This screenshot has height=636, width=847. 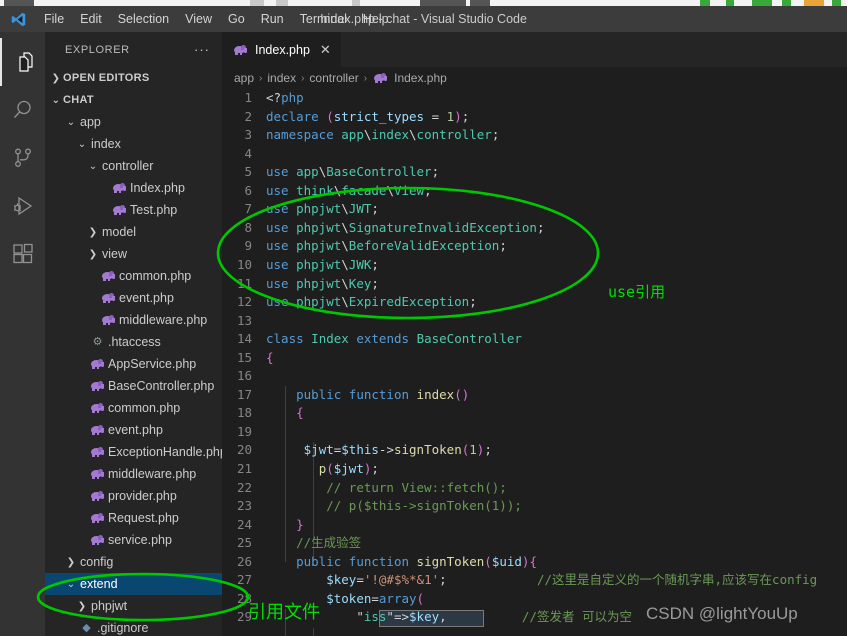 What do you see at coordinates (244, 339) in the screenshot?
I see `line-number: 14` at bounding box center [244, 339].